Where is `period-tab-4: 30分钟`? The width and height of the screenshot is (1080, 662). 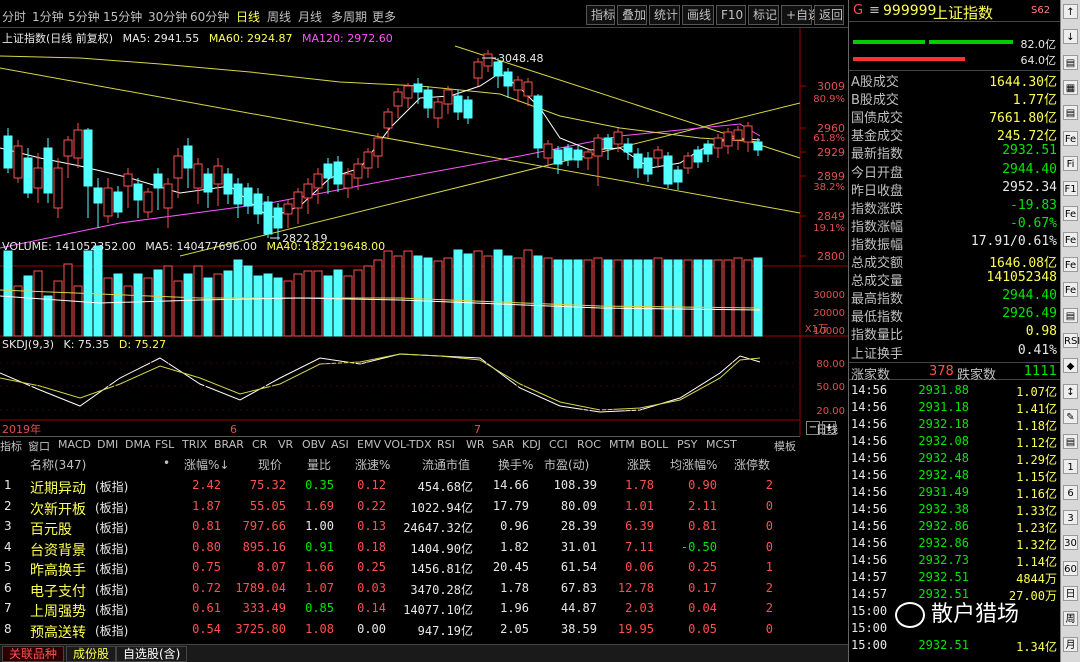 period-tab-4: 30分钟 is located at coordinates (167, 16).